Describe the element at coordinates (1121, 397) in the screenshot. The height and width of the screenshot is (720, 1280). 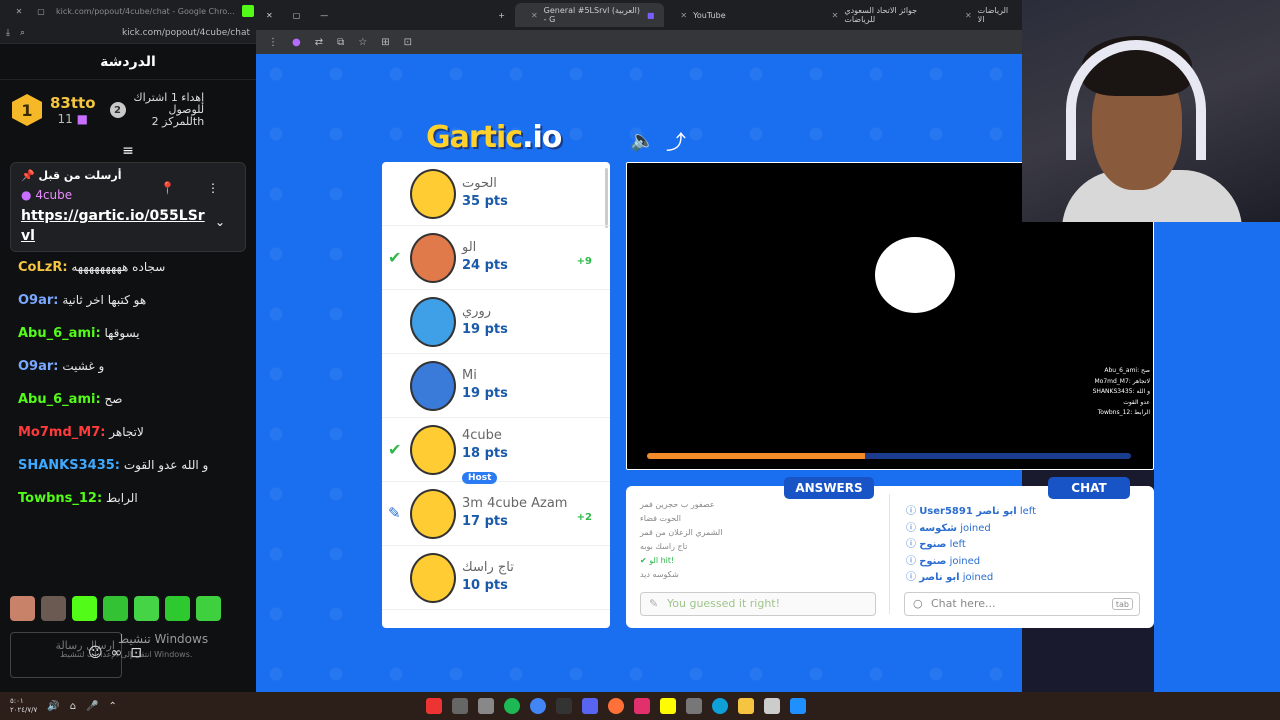
I see `overlay-chat-line: SHANKS3435: و الله عدو القوت` at that location.